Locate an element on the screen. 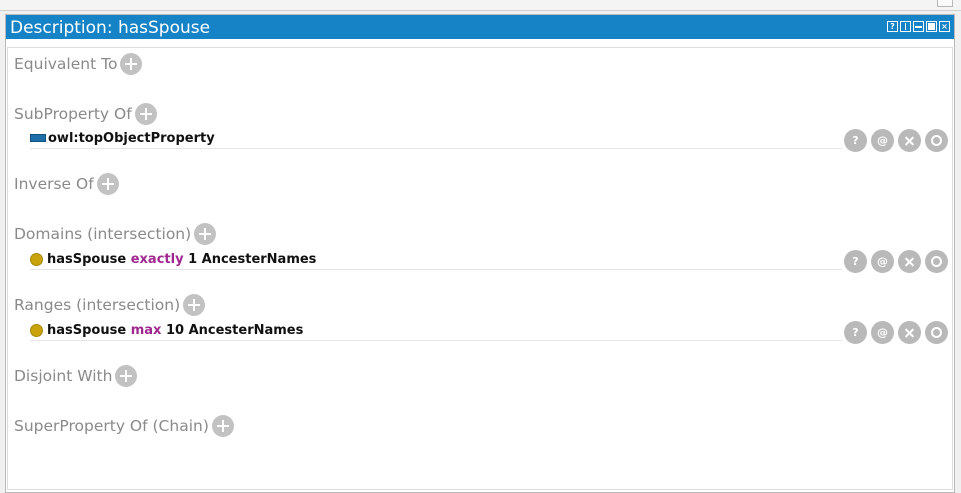  entry-rest: 1 AncesterNames is located at coordinates (252, 259).